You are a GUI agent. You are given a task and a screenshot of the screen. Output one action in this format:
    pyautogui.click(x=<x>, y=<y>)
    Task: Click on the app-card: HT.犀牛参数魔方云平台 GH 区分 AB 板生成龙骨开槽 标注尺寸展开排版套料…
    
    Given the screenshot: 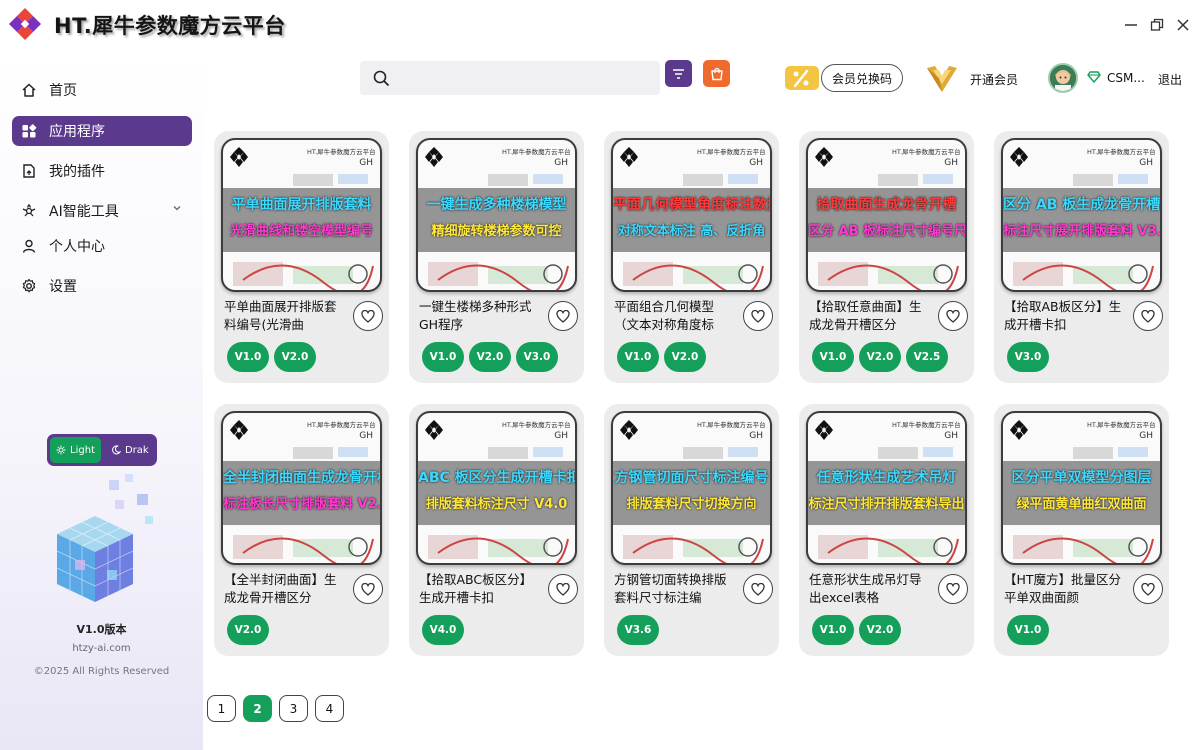 What is the action you would take?
    pyautogui.click(x=1081, y=257)
    